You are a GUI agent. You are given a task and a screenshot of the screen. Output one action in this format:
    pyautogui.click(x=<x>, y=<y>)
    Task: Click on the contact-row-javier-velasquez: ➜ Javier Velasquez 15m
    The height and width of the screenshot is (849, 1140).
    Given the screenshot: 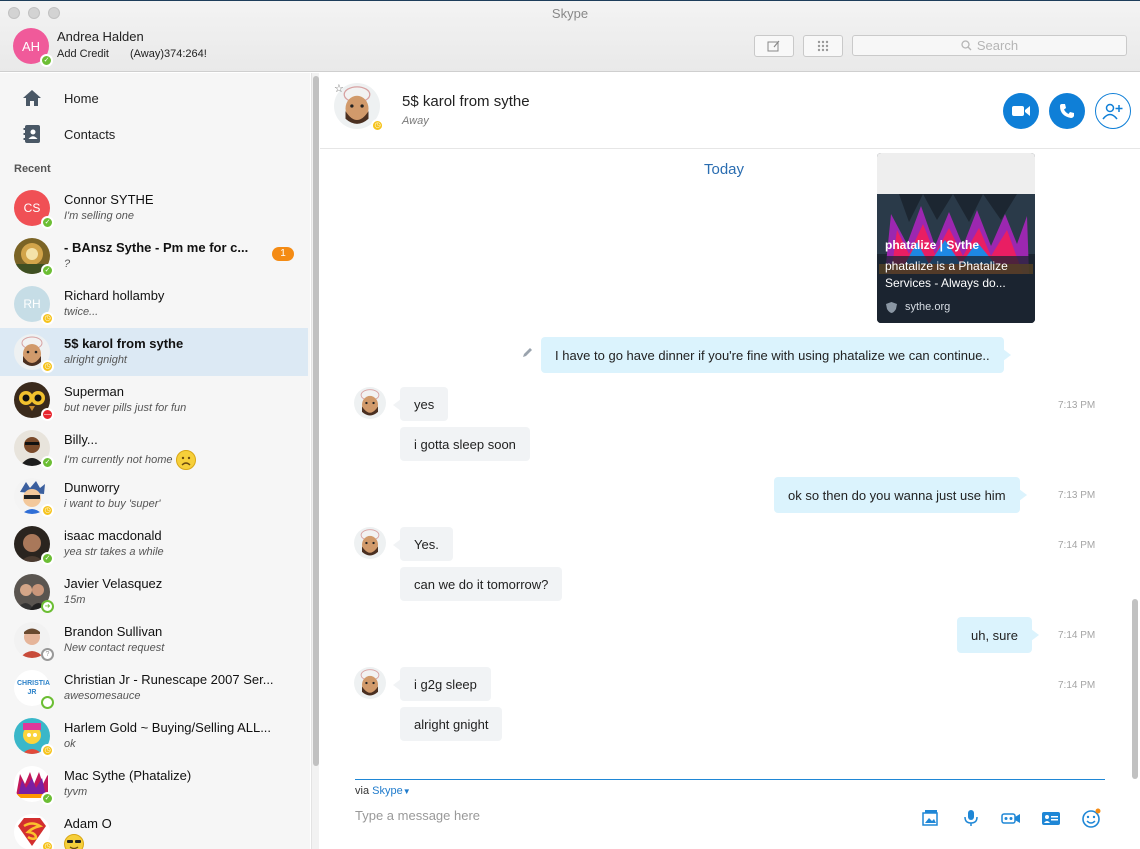 What is the action you would take?
    pyautogui.click(x=154, y=592)
    